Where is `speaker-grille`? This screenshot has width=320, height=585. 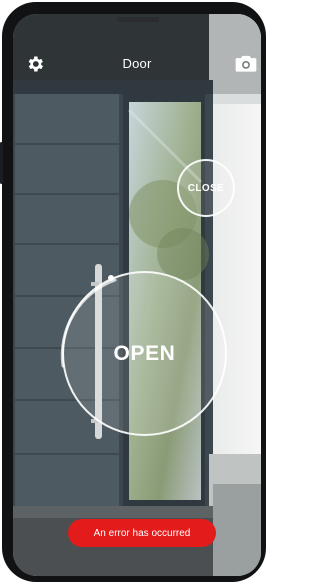 speaker-grille is located at coordinates (138, 19).